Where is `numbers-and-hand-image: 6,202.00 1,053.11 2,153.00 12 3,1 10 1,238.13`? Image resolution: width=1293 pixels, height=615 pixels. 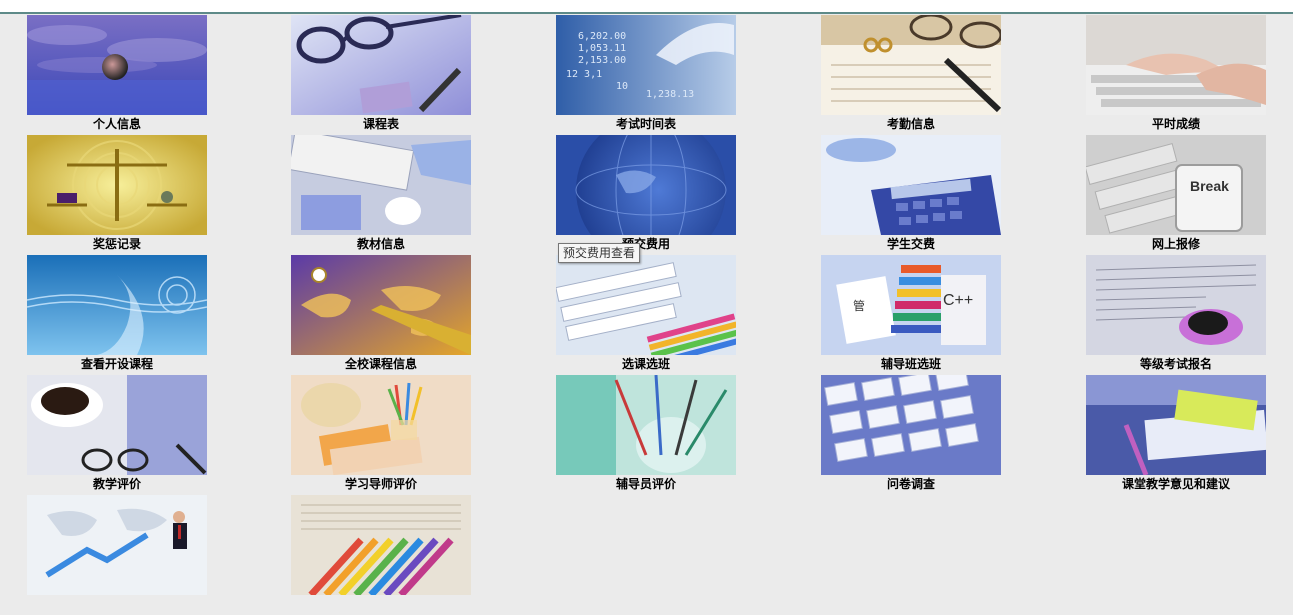
numbers-and-hand-image: 6,202.00 1,053.11 2,153.00 12 3,1 10 1,238.13 is located at coordinates (646, 65).